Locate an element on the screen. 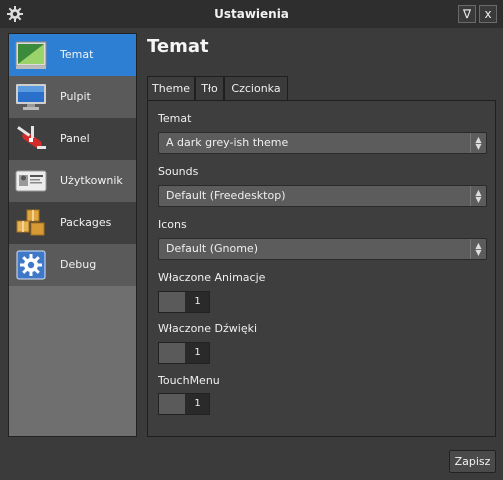  sidebar-item-packages: Packages is located at coordinates (72, 223).